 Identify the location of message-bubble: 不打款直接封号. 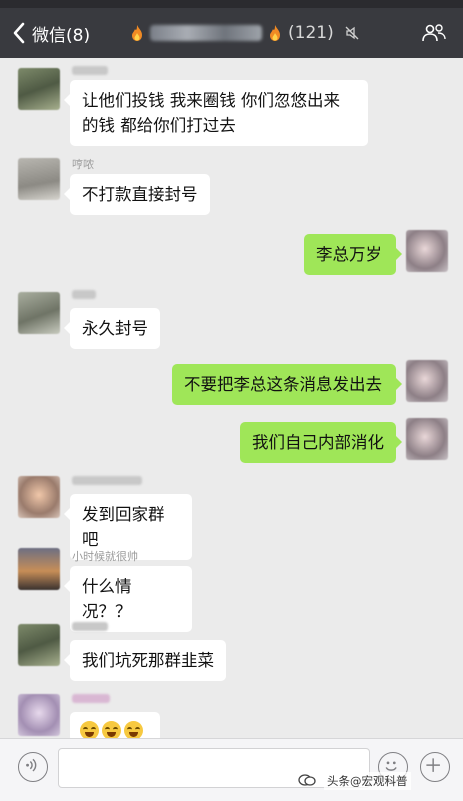
(137, 194).